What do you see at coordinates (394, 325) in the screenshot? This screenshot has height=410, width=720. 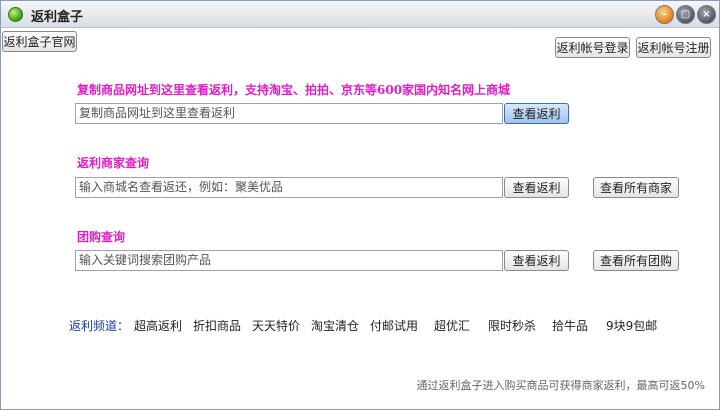 I see `channel-item: 付邮试用` at bounding box center [394, 325].